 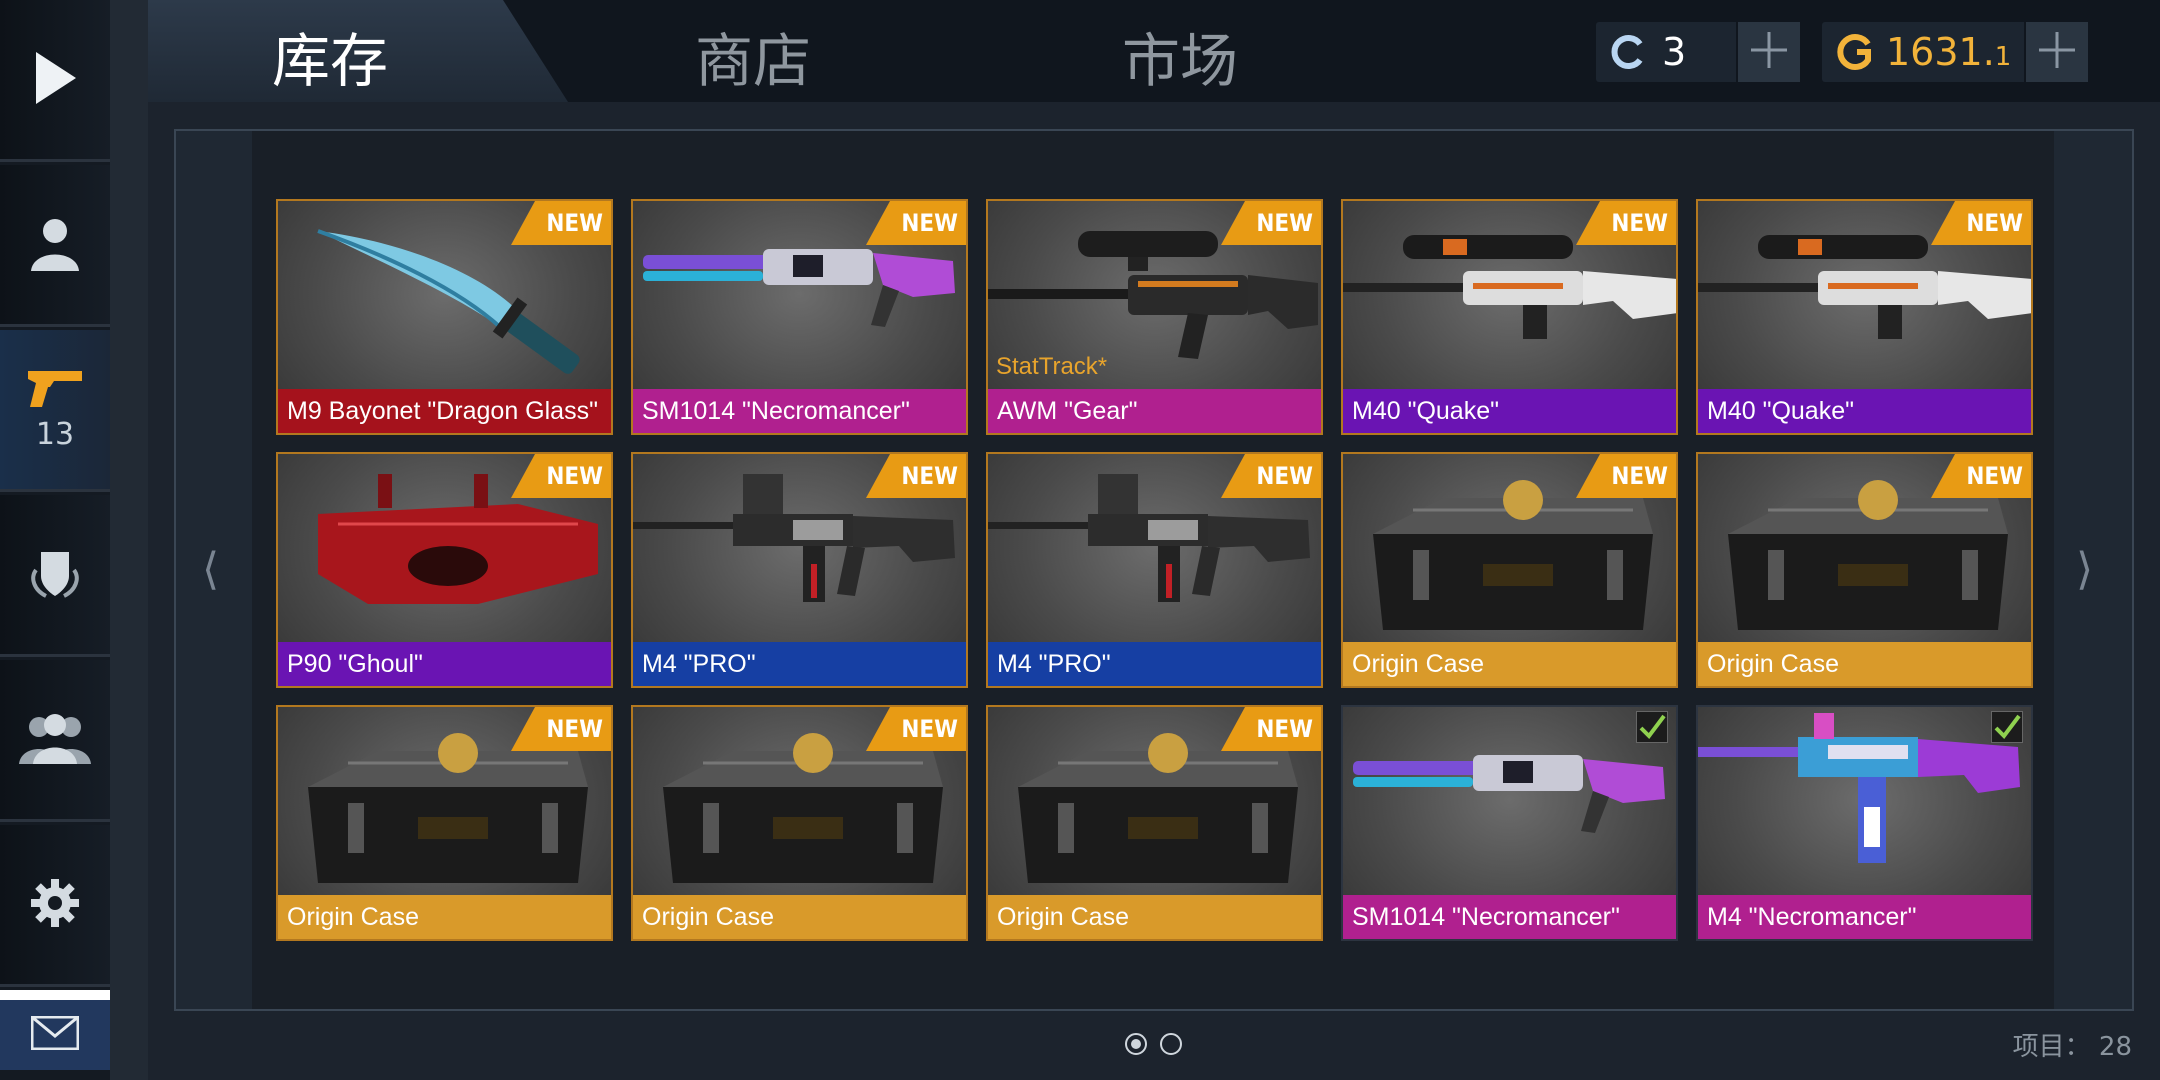 I want to click on profile-button, so click(x=55, y=246).